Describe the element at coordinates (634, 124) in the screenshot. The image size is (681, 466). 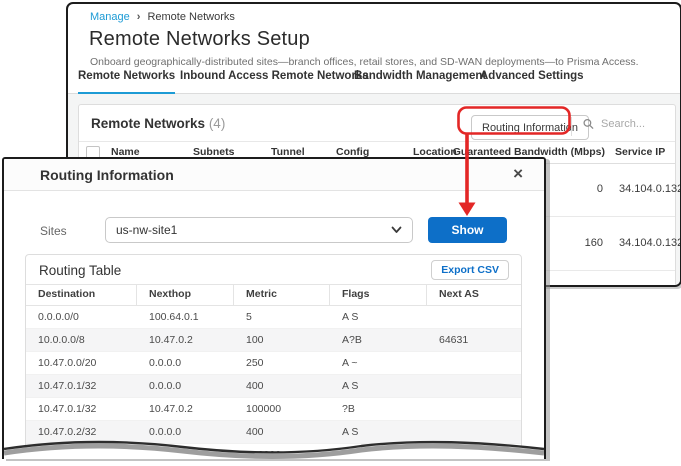
I see `search-input` at that location.